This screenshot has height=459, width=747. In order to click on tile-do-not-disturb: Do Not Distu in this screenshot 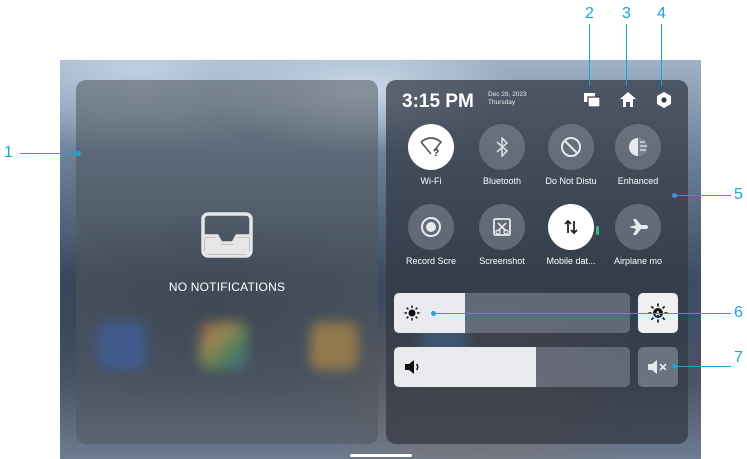, I will do `click(571, 155)`.